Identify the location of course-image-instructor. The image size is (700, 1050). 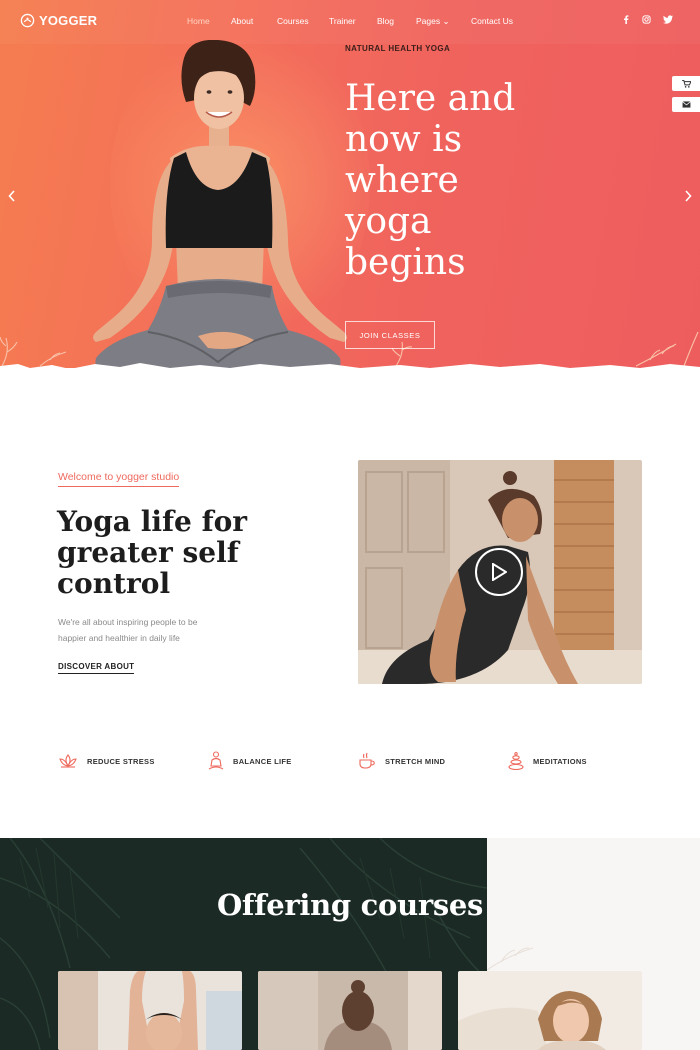
(550, 1010).